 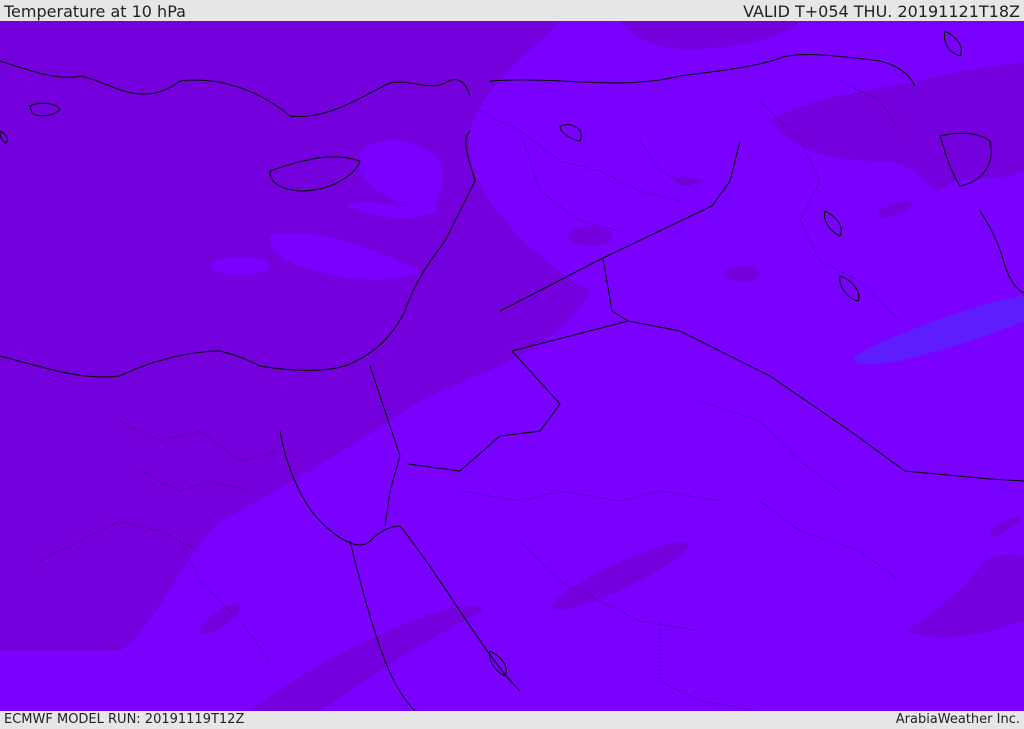 What do you see at coordinates (957, 719) in the screenshot?
I see `credit-label: ArabiaWeather Inc.` at bounding box center [957, 719].